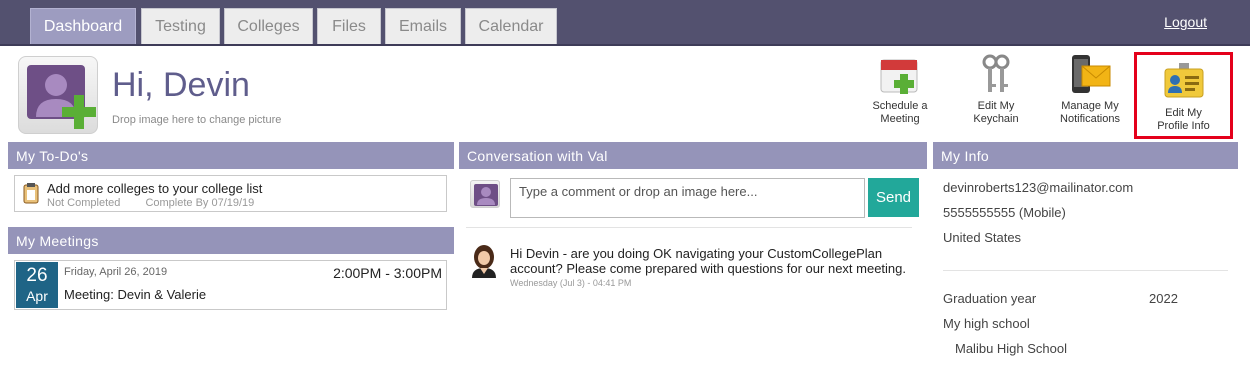 The height and width of the screenshot is (367, 1250). I want to click on info-country: United States, so click(982, 237).